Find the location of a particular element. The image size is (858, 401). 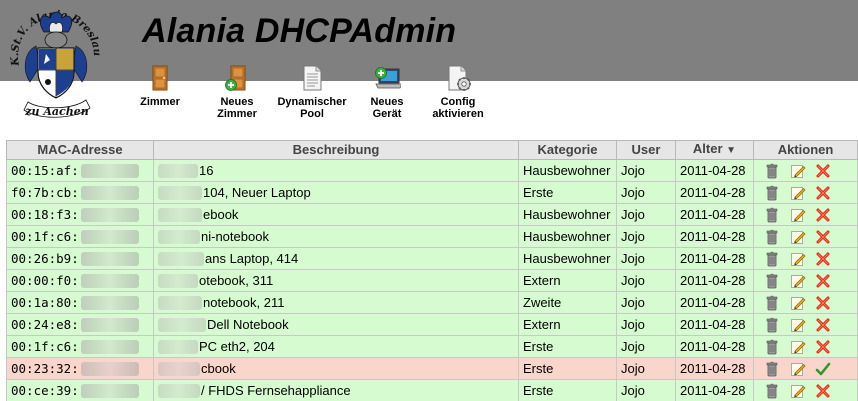

mac-cell: f0:7b:cb: is located at coordinates (80, 192).